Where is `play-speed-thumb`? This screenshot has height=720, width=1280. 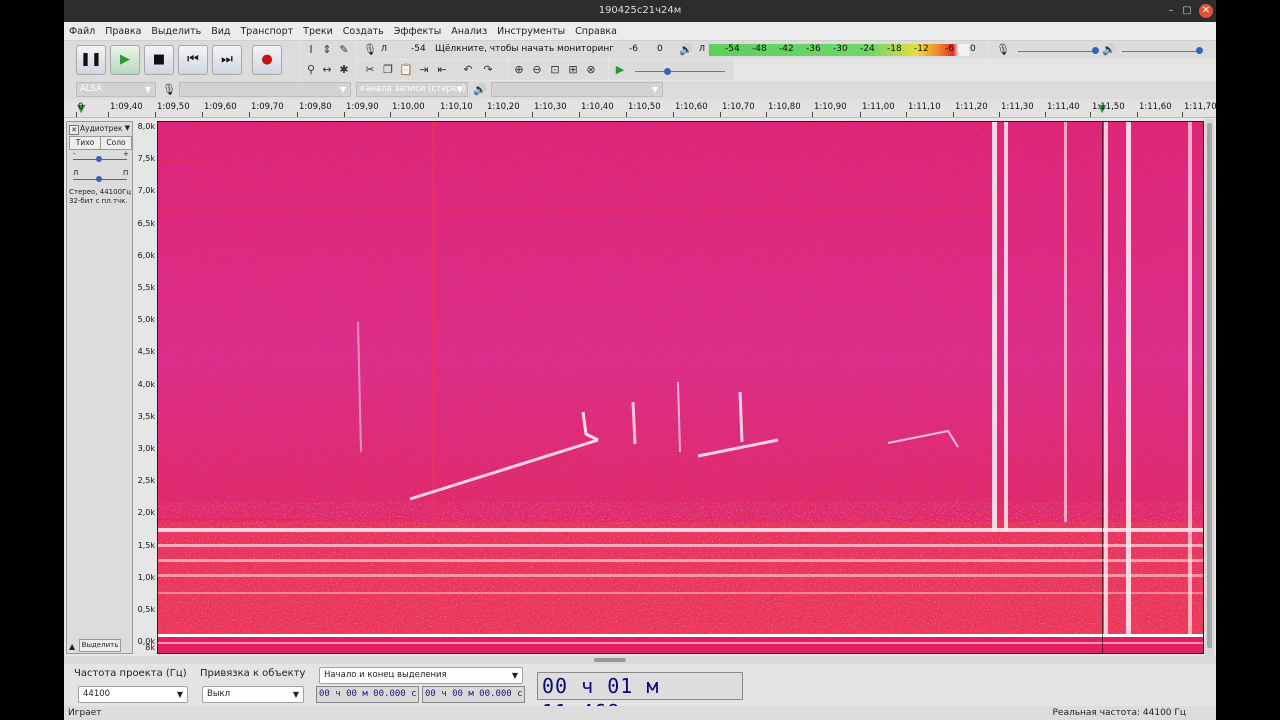
play-speed-thumb is located at coordinates (667, 71).